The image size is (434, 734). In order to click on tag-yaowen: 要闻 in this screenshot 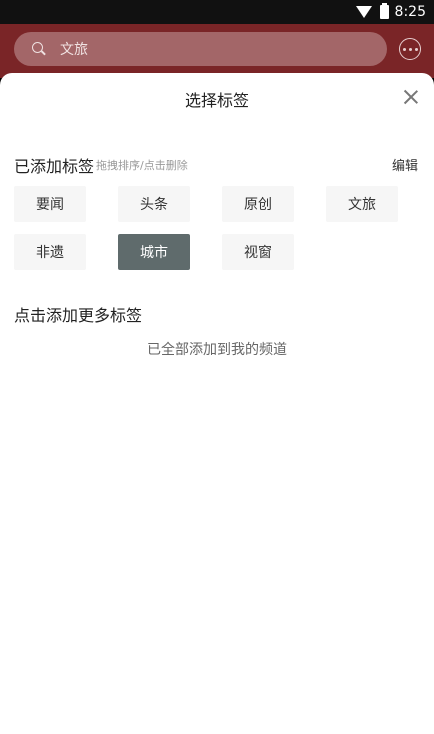, I will do `click(50, 204)`.